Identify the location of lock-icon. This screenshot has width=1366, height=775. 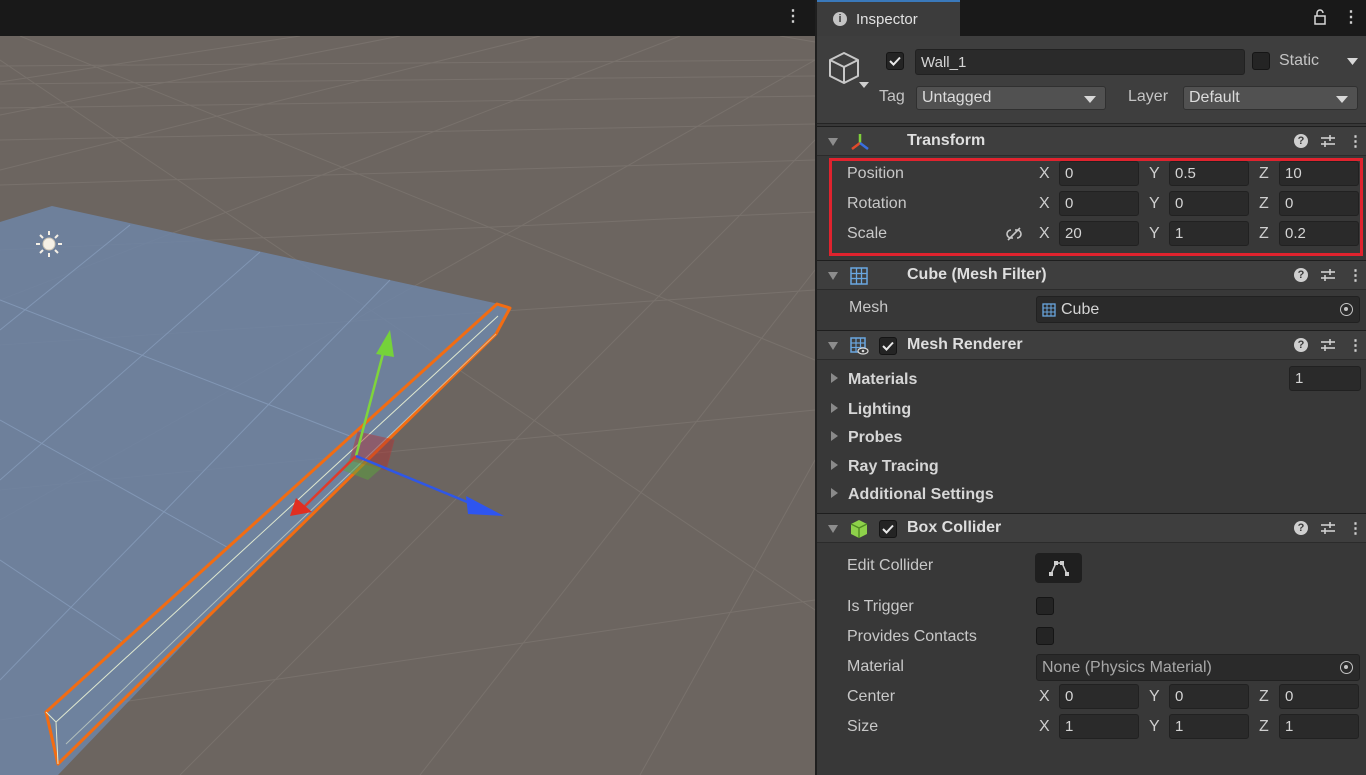
(1320, 17).